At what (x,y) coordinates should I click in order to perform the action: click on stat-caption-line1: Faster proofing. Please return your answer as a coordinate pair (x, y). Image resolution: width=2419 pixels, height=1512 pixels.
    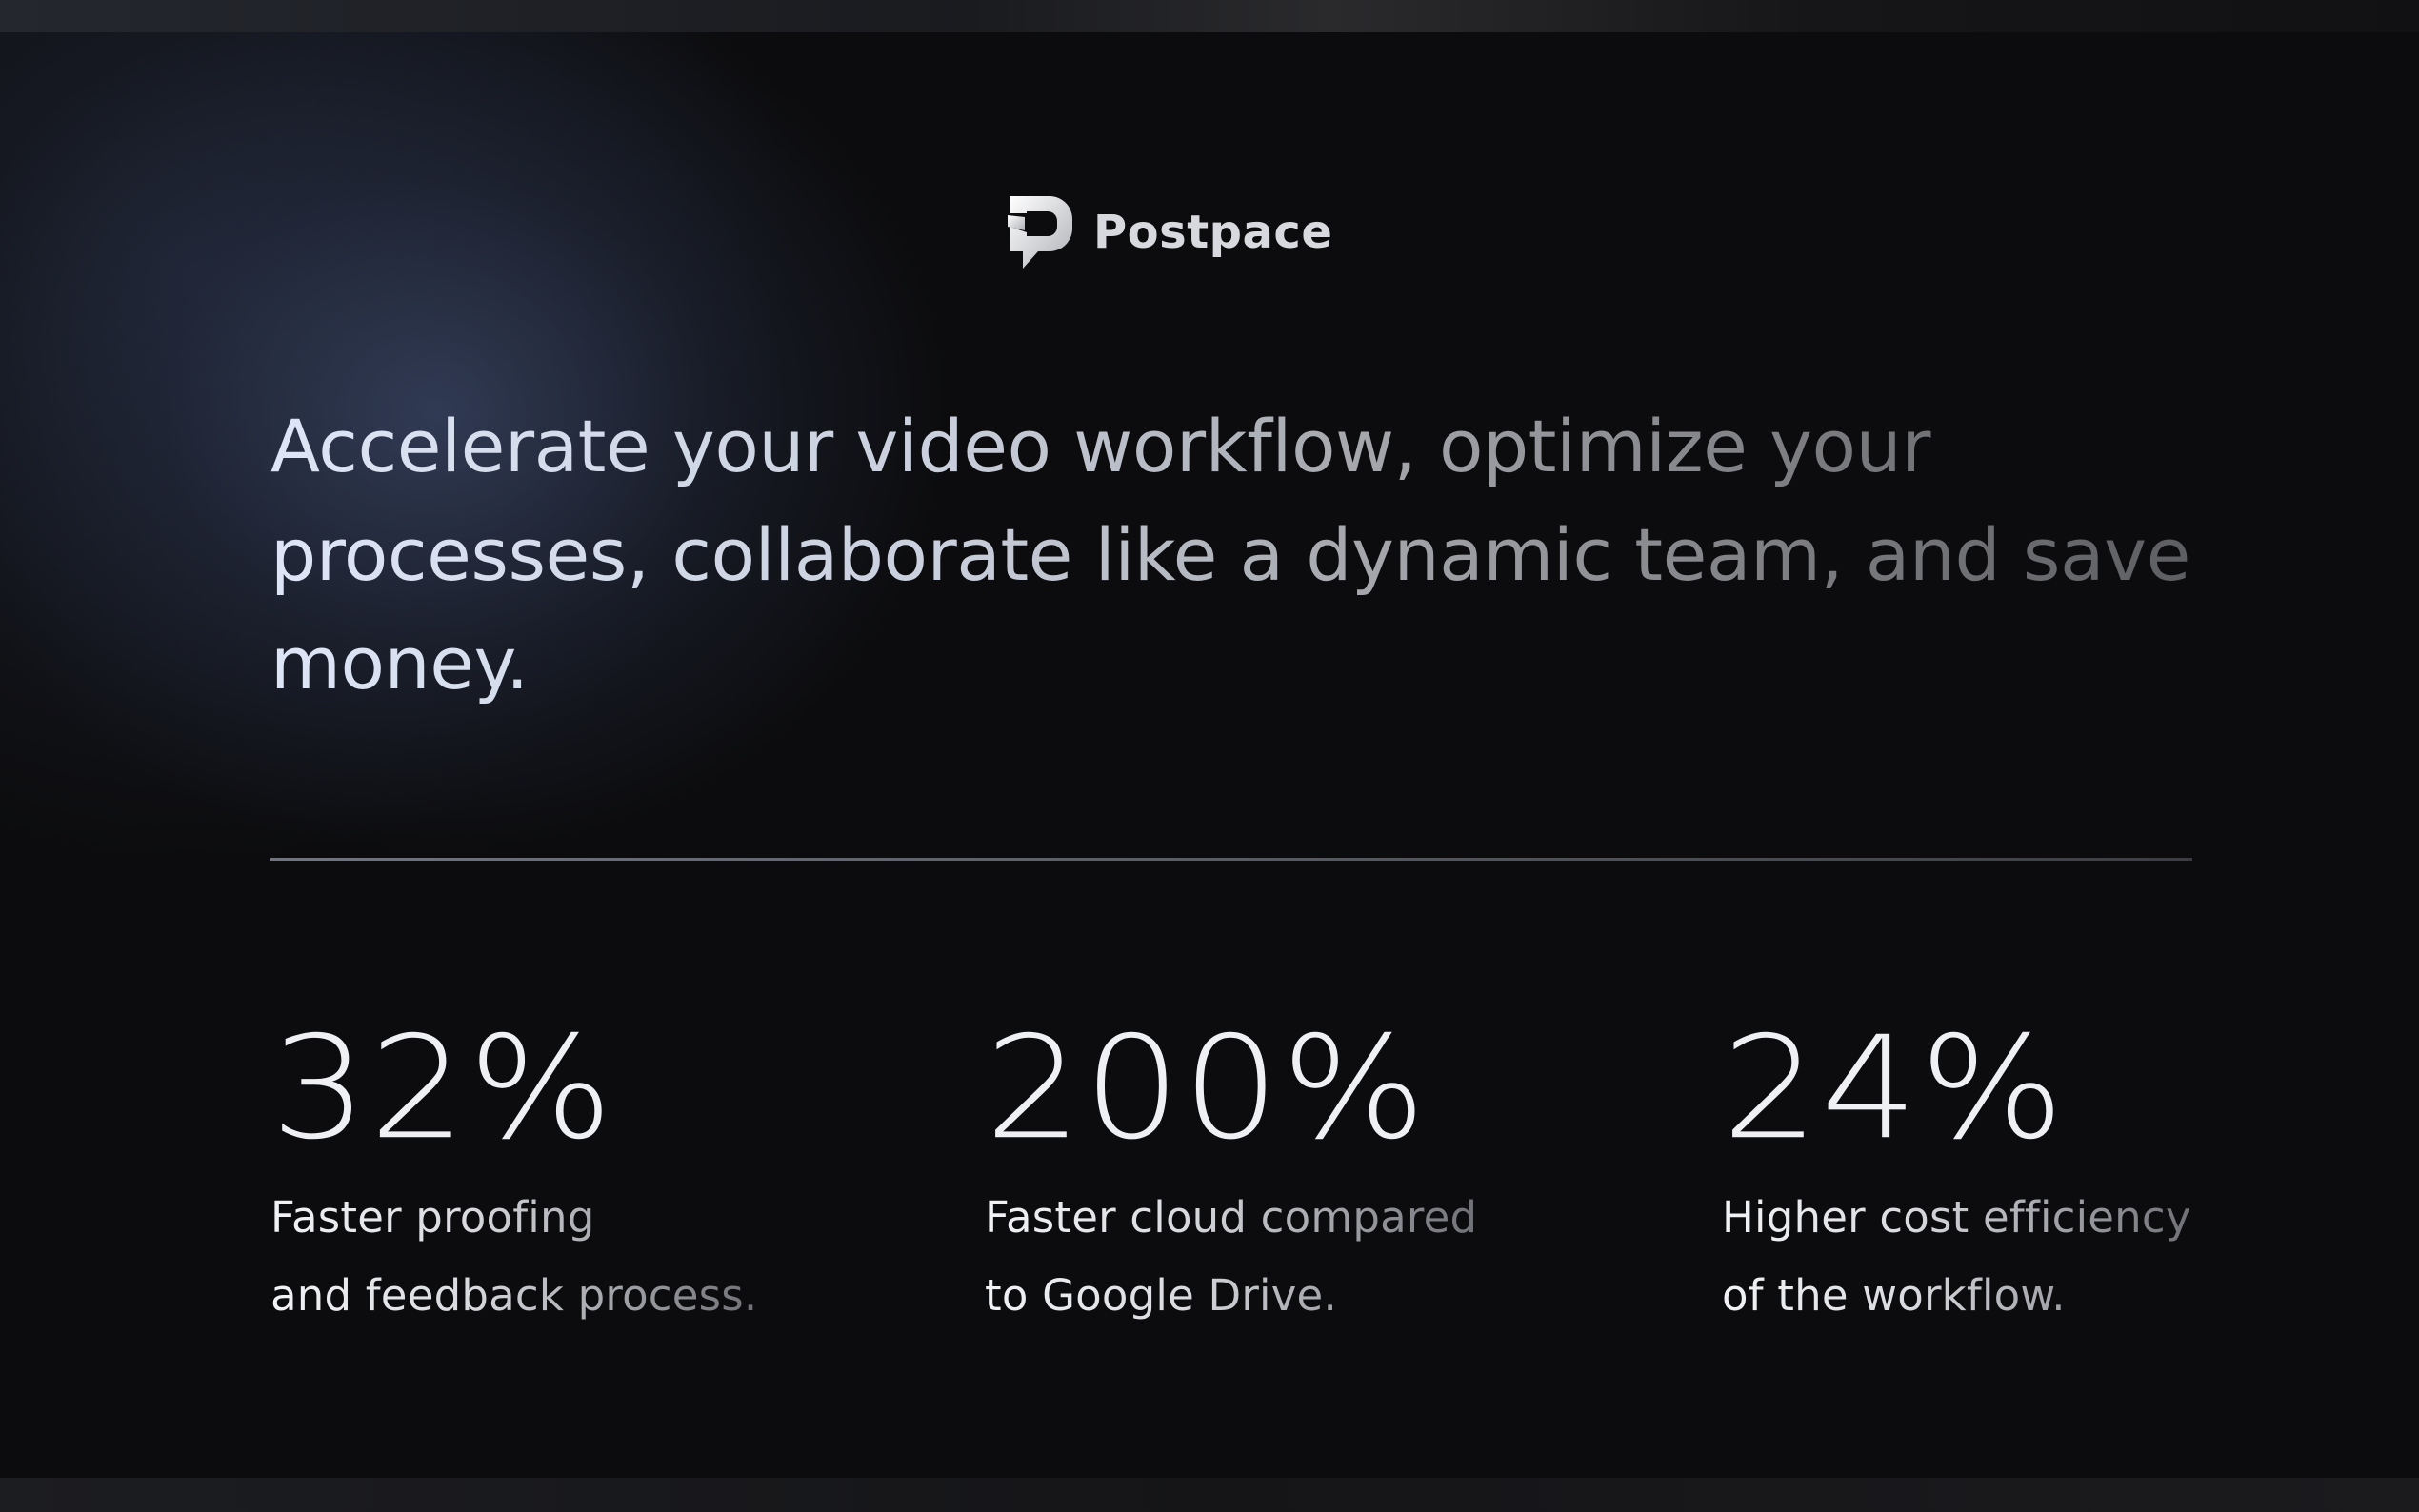
    Looking at the image, I should click on (513, 1218).